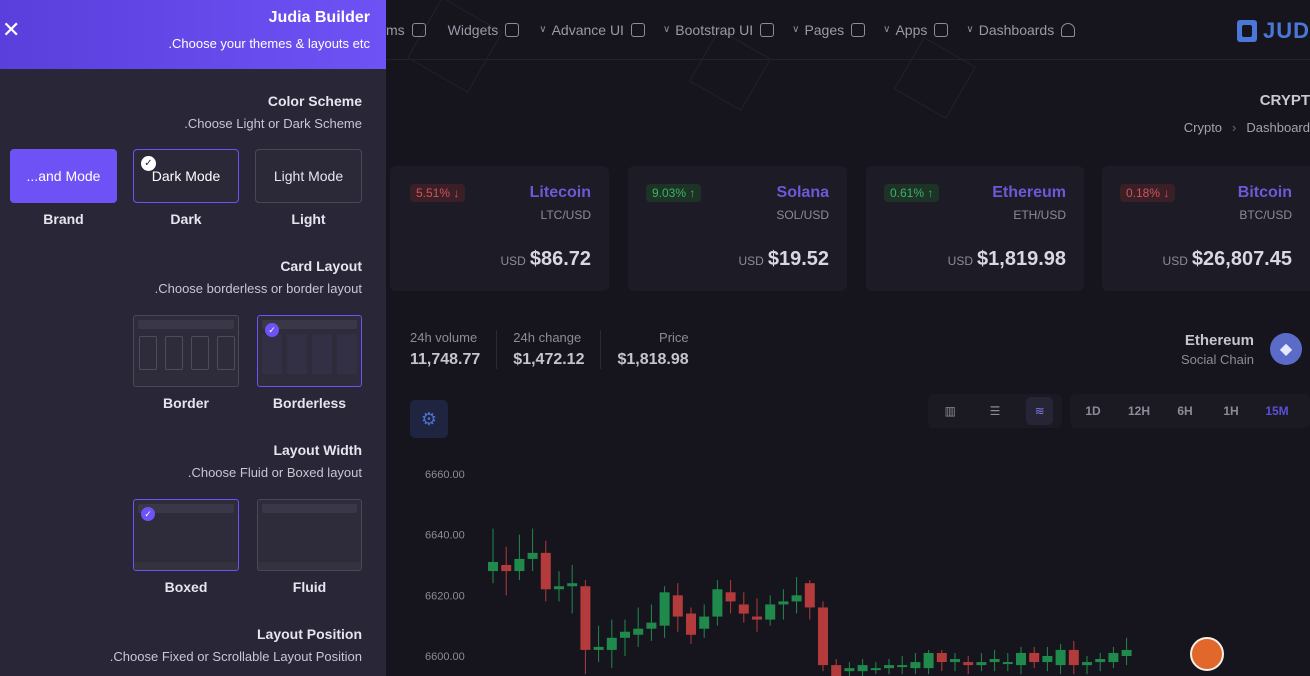  What do you see at coordinates (547, 337) in the screenshot?
I see `stat-label: 24h change` at bounding box center [547, 337].